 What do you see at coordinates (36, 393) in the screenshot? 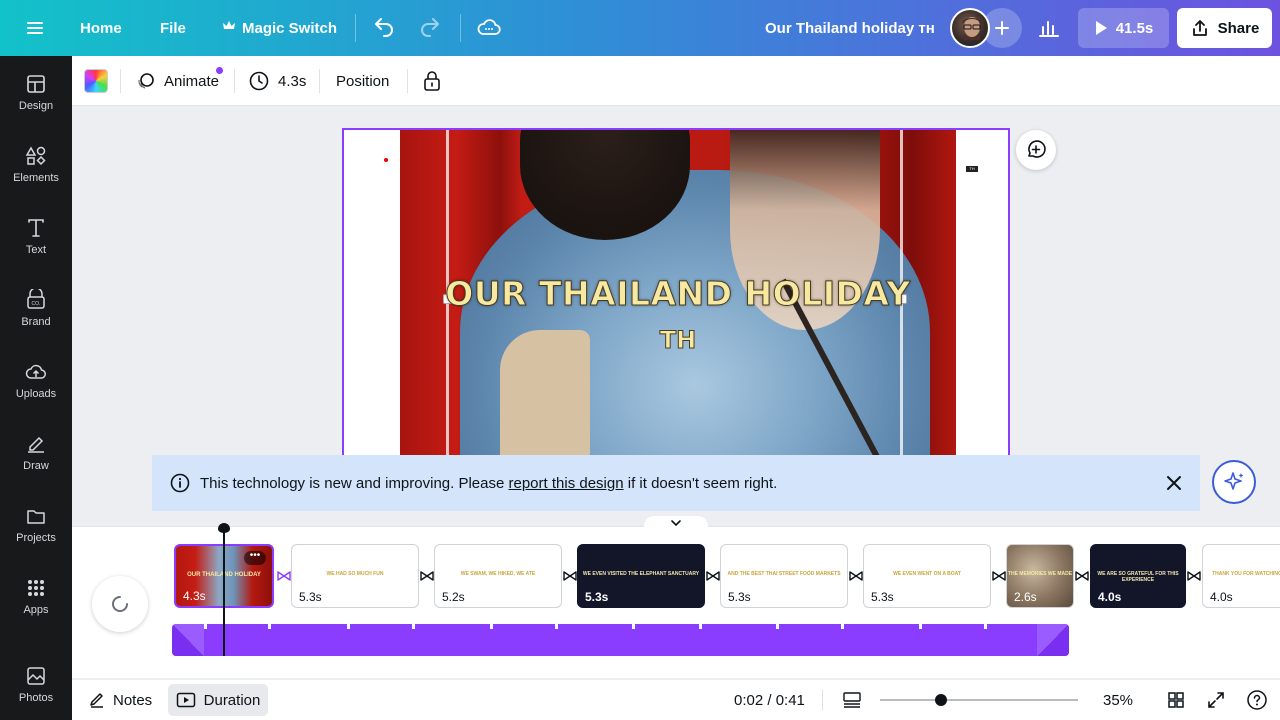
I see `sidebar-item-label: Uploads` at bounding box center [36, 393].